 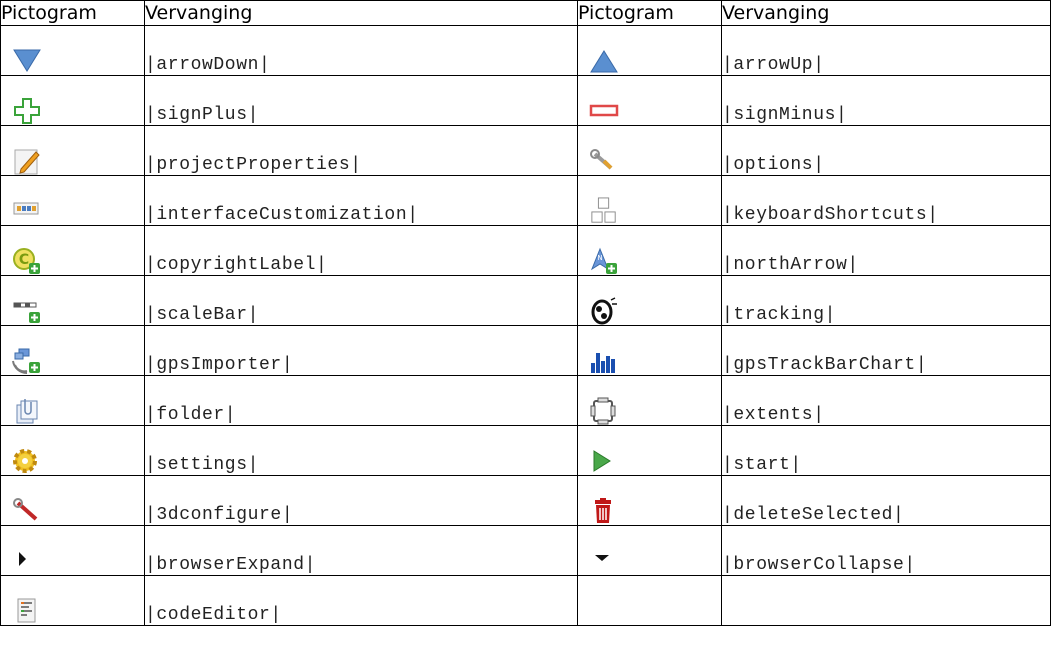 I want to click on settings-icon, so click(x=27, y=461).